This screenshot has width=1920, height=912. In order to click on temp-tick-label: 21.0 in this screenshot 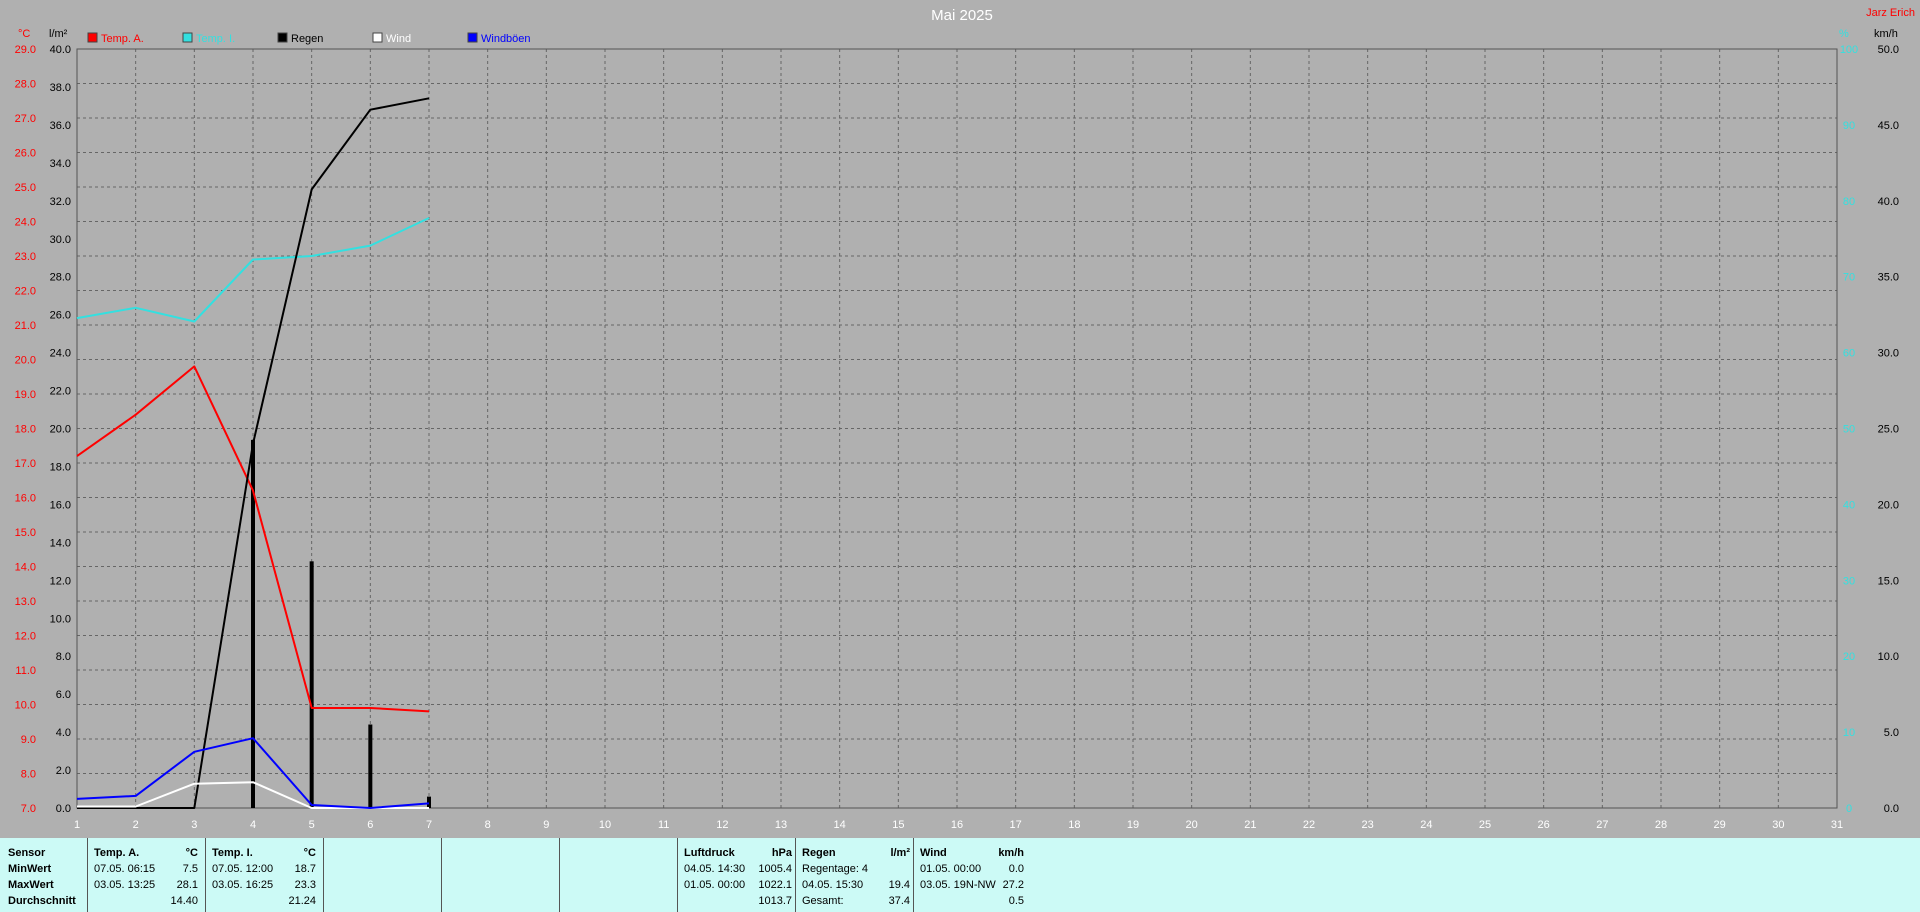, I will do `click(25, 326)`.